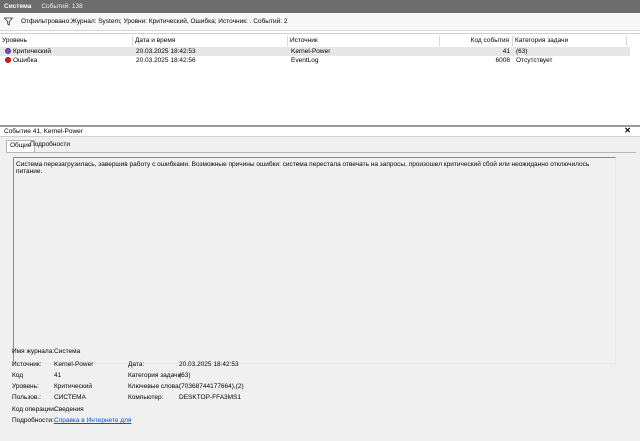 The width and height of the screenshot is (640, 441). What do you see at coordinates (209, 364) in the screenshot?
I see `date-value: 20.03.2025 18:42:53` at bounding box center [209, 364].